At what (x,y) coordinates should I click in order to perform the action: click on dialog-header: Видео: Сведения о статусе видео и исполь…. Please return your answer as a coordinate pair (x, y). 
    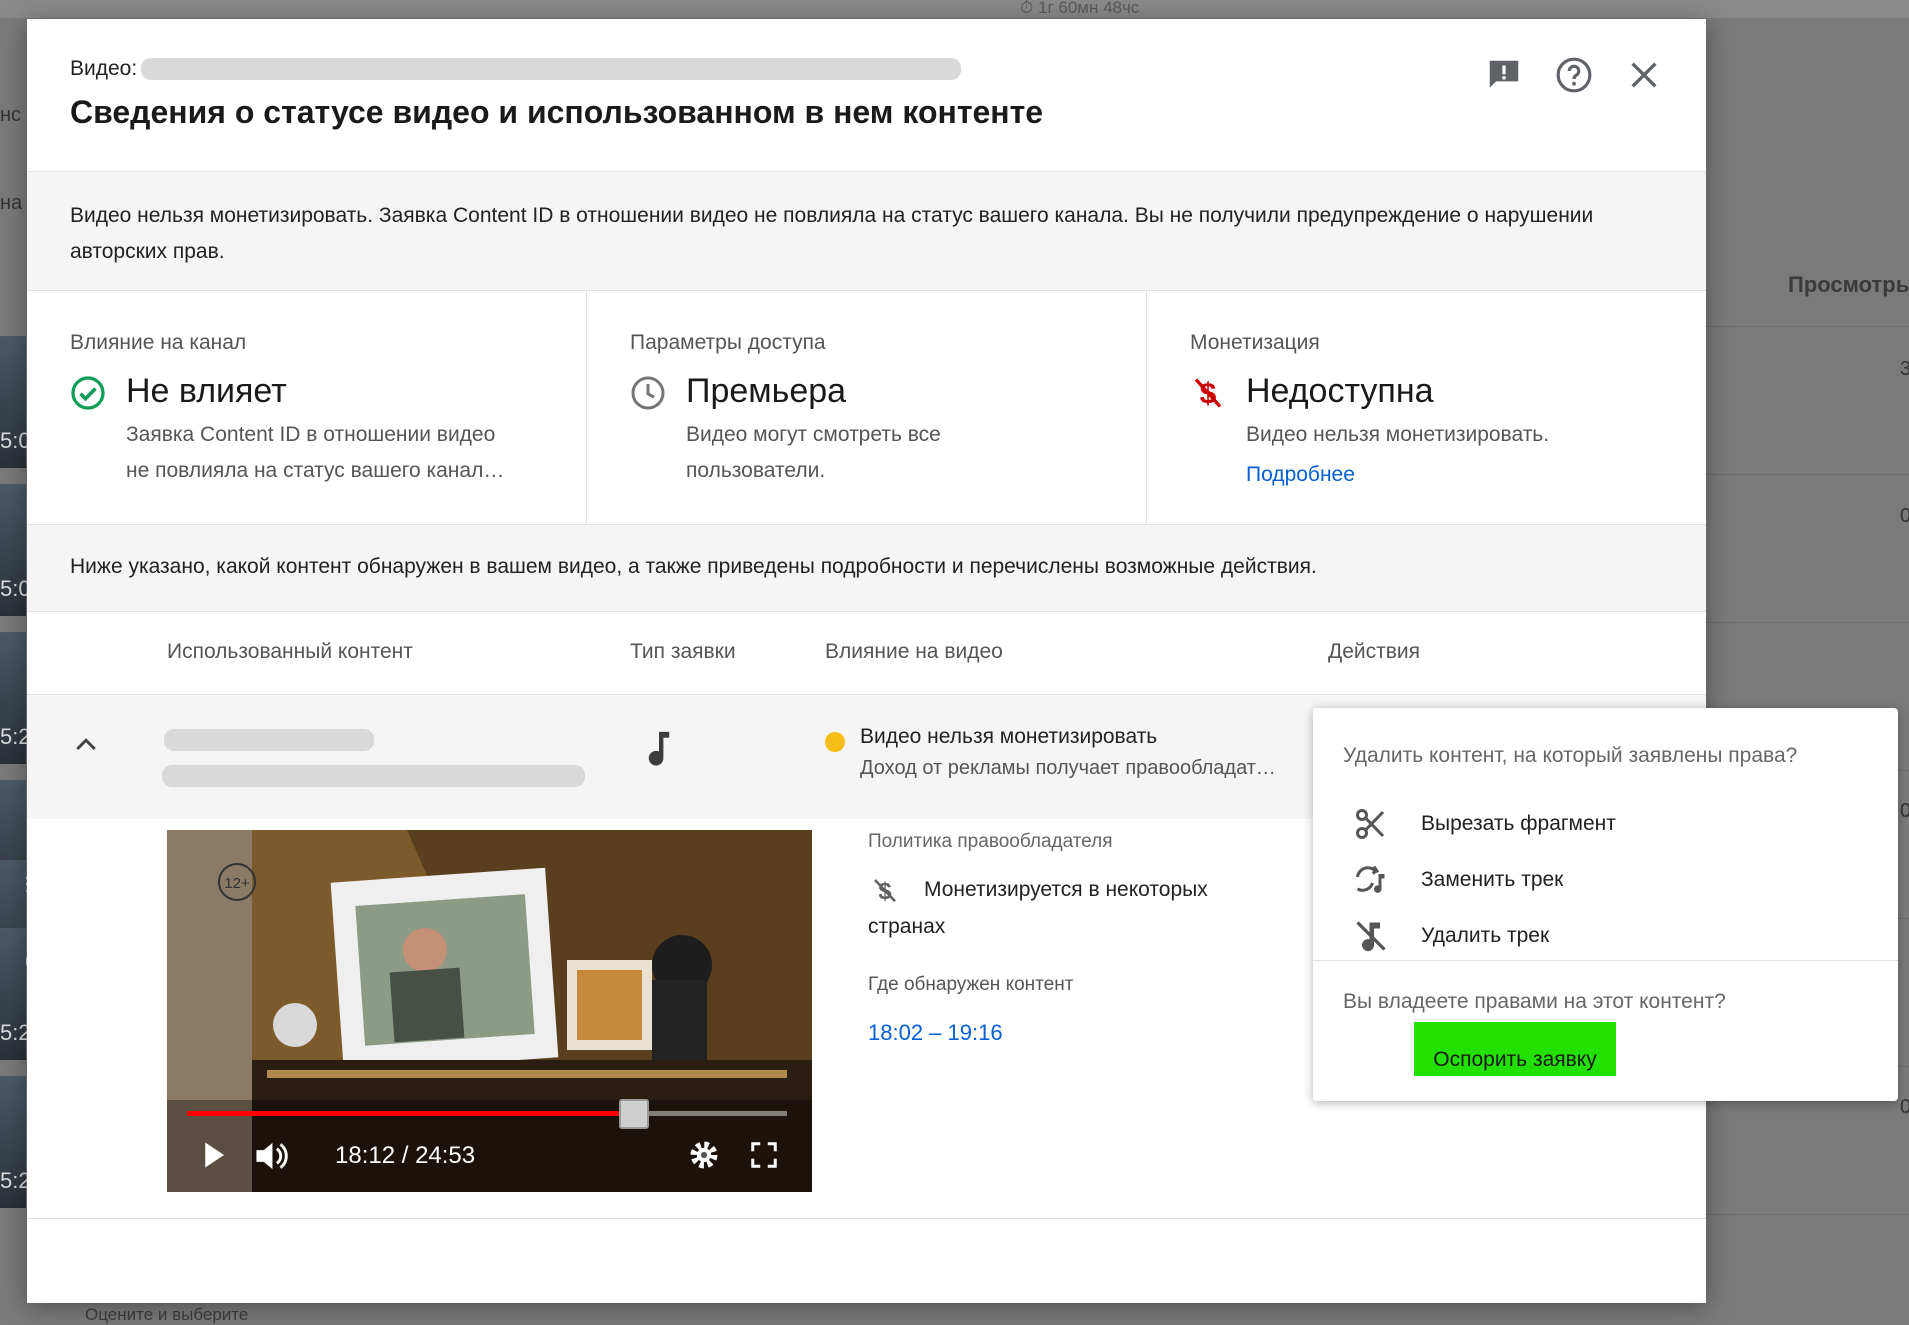
    Looking at the image, I should click on (866, 95).